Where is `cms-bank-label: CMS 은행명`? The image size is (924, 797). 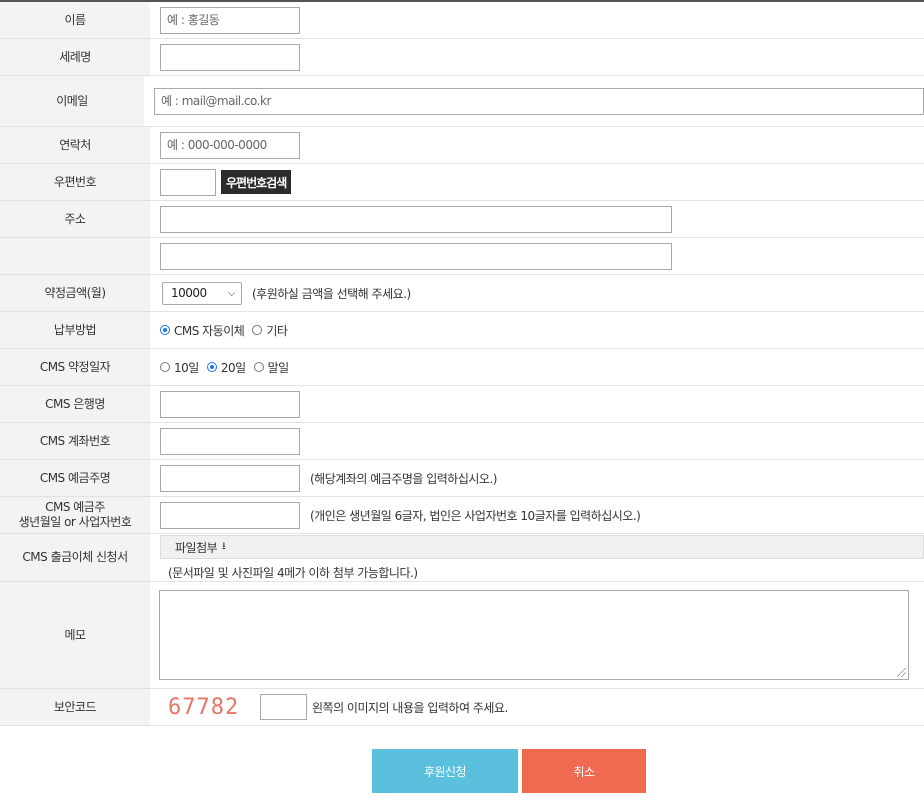
cms-bank-label: CMS 은행명 is located at coordinates (75, 404).